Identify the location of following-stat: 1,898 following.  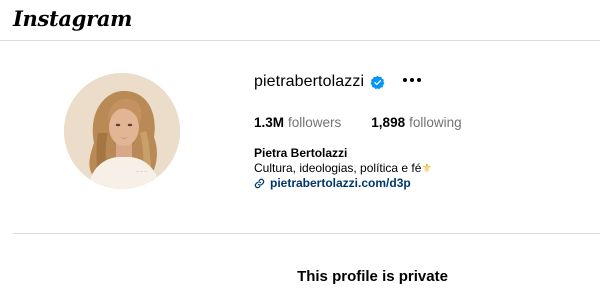
(416, 122).